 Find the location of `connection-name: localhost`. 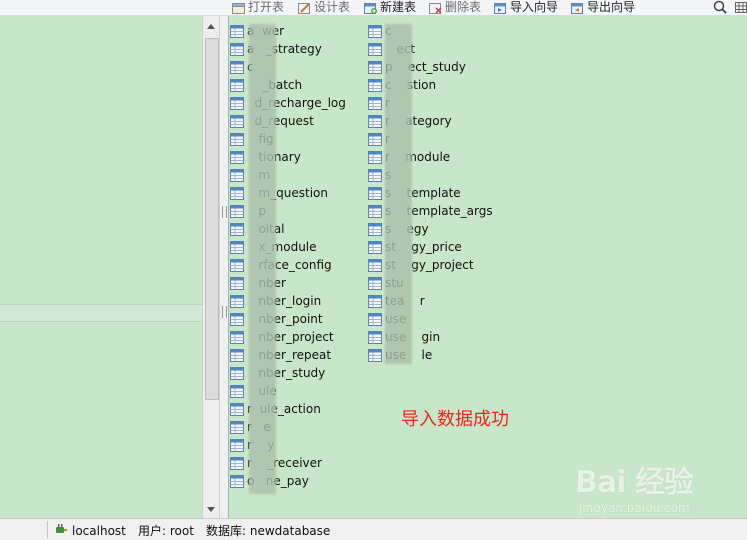

connection-name: localhost is located at coordinates (99, 530).